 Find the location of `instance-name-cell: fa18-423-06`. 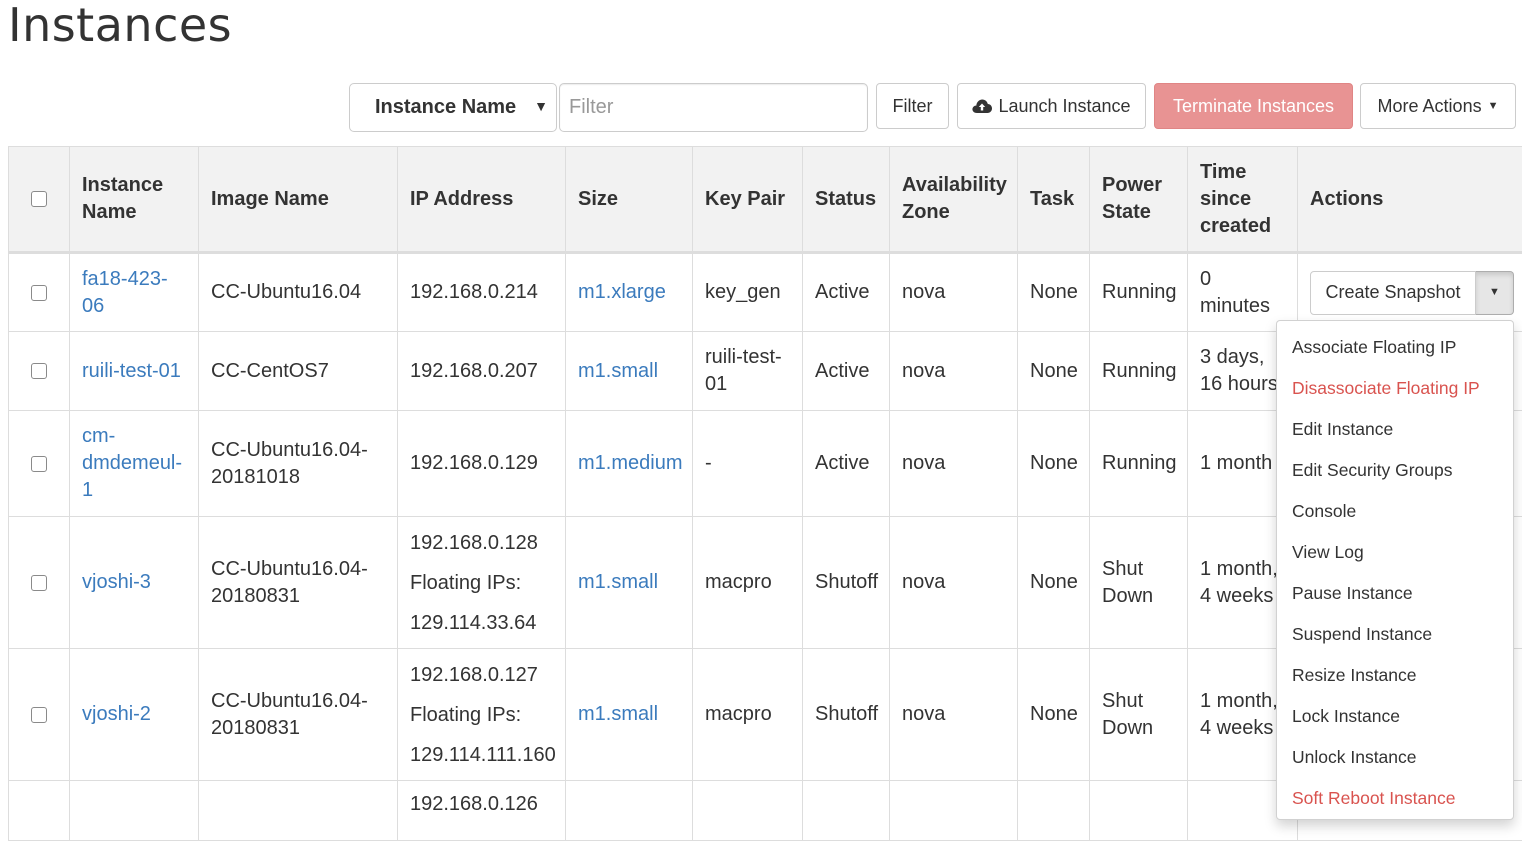

instance-name-cell: fa18-423-06 is located at coordinates (134, 292).